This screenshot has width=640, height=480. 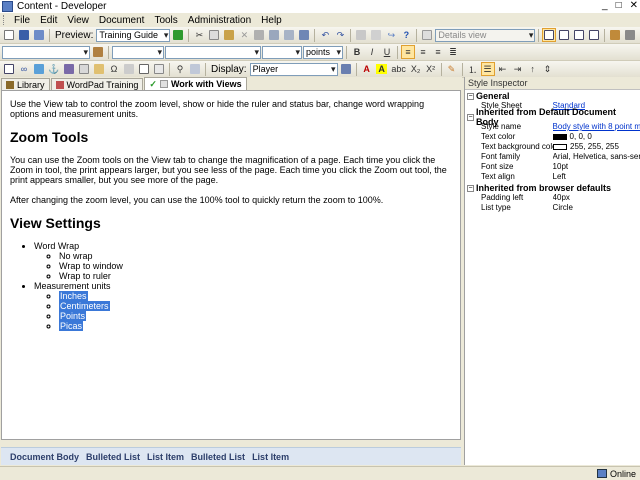 I want to click on font-unit-select: points, so click(x=323, y=52).